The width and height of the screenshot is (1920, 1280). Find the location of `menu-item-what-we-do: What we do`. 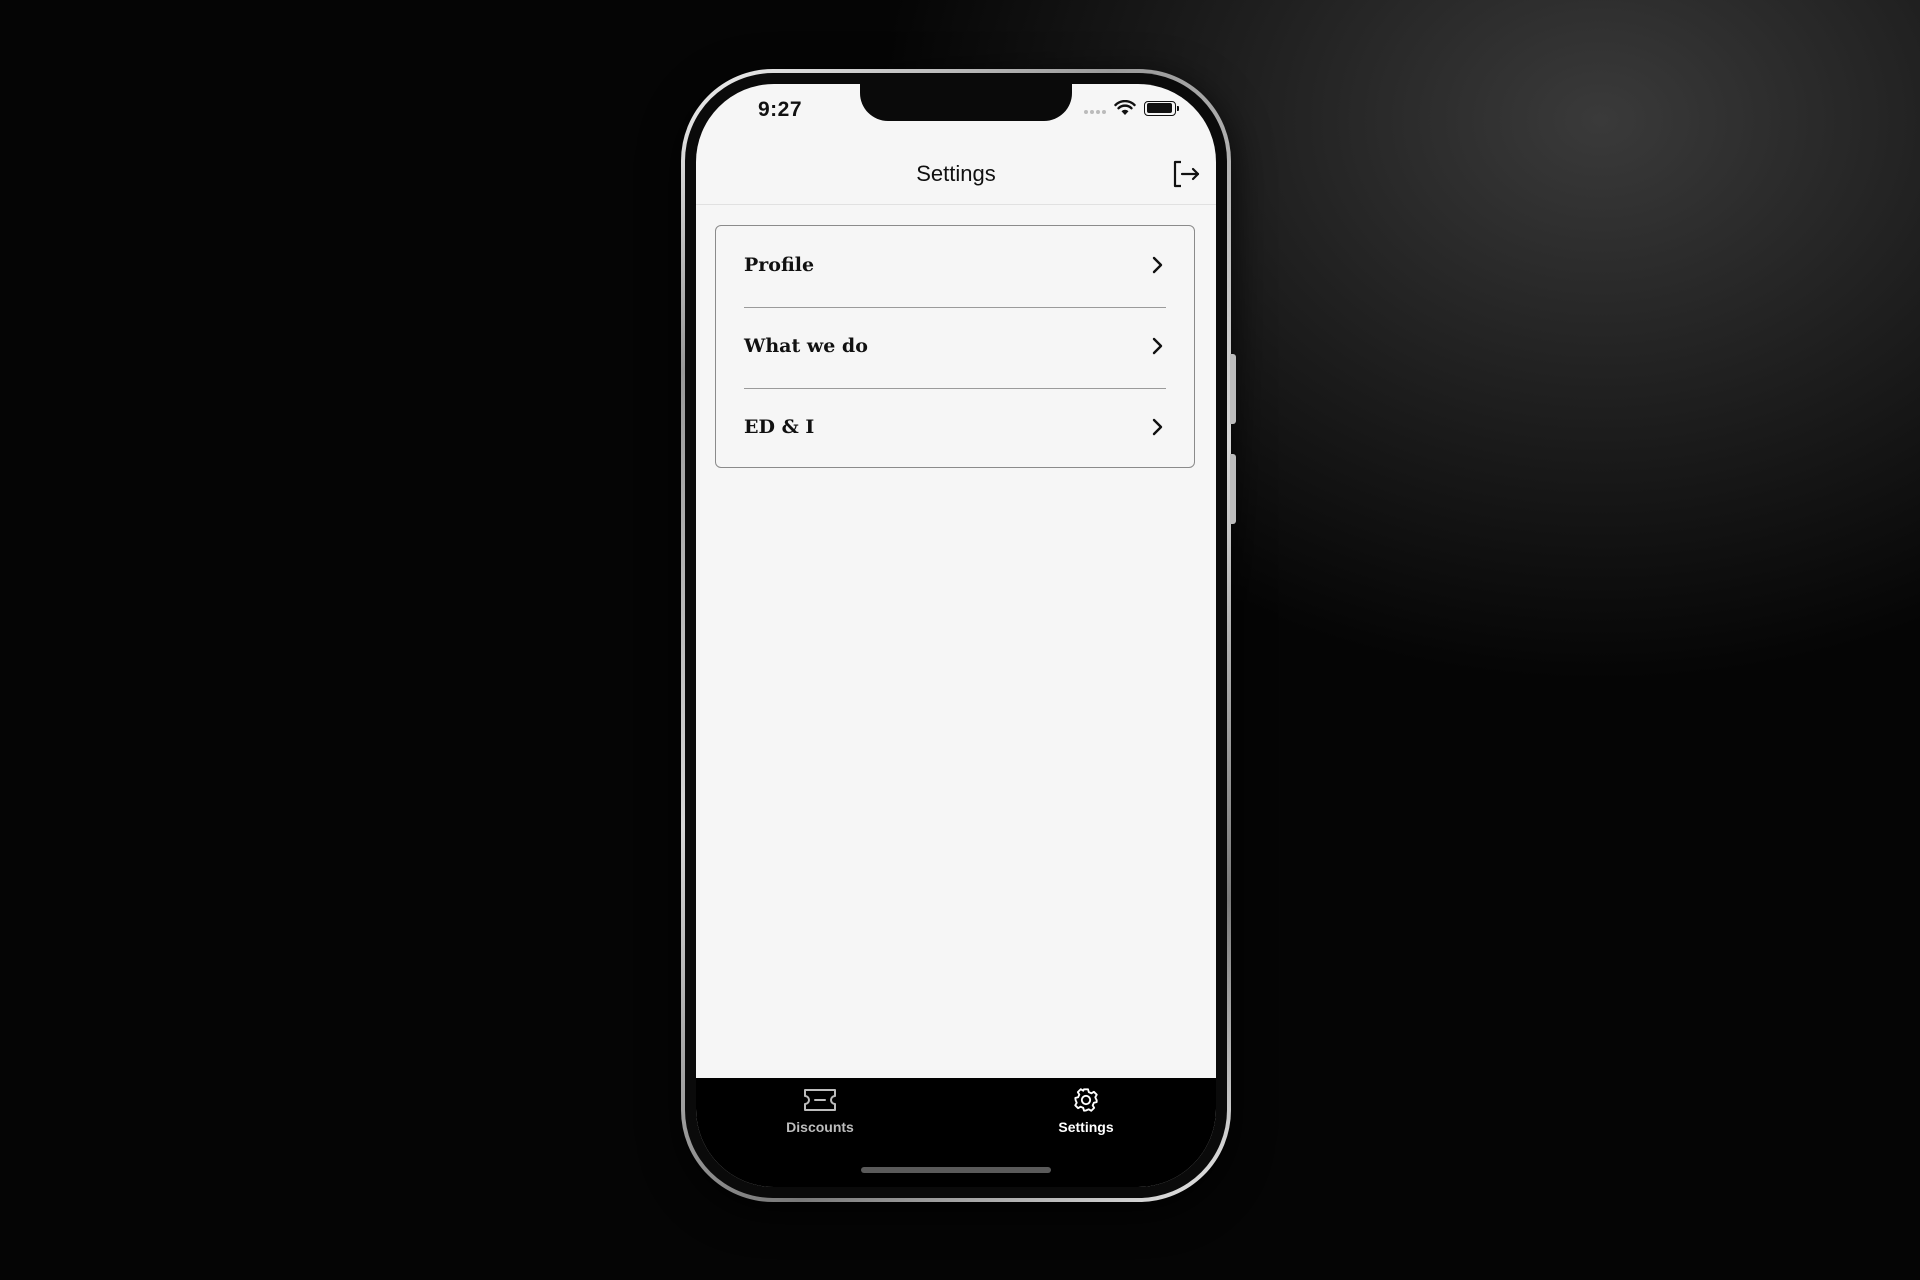

menu-item-what-we-do: What we do is located at coordinates (955, 348).